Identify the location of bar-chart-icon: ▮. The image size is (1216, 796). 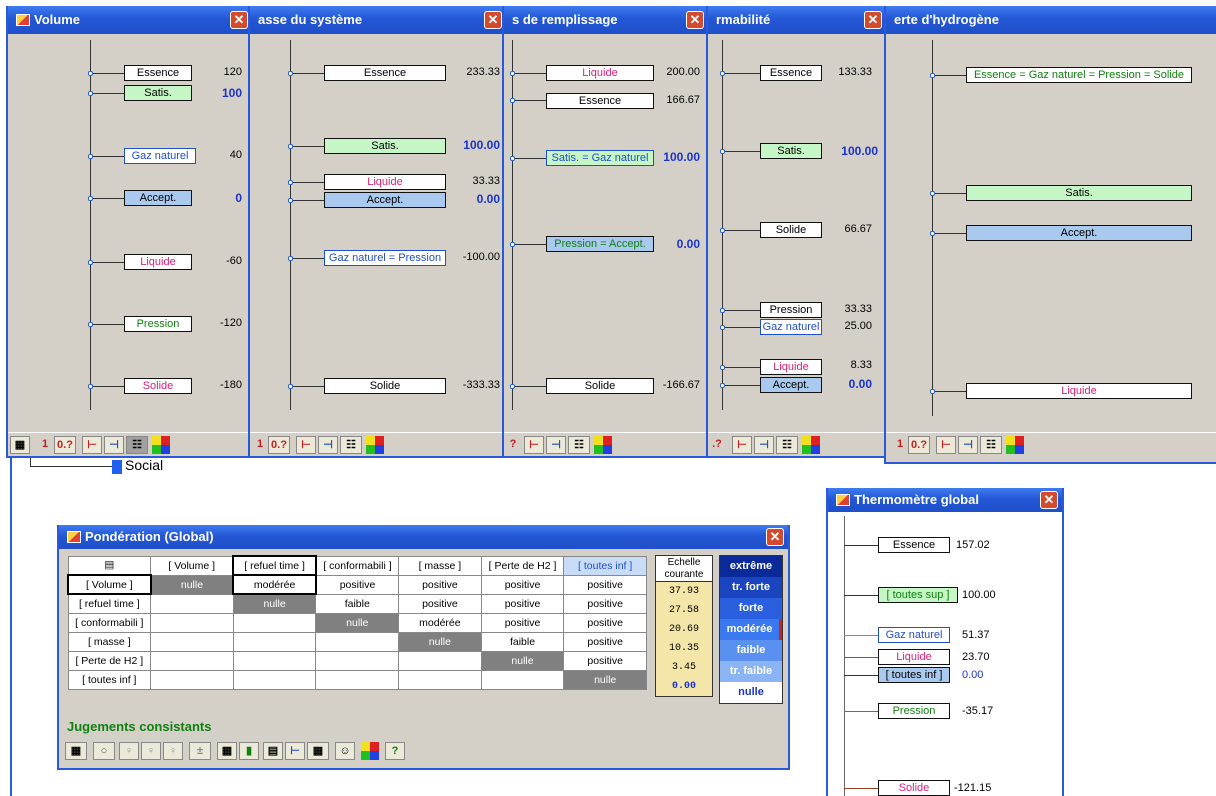
(249, 751).